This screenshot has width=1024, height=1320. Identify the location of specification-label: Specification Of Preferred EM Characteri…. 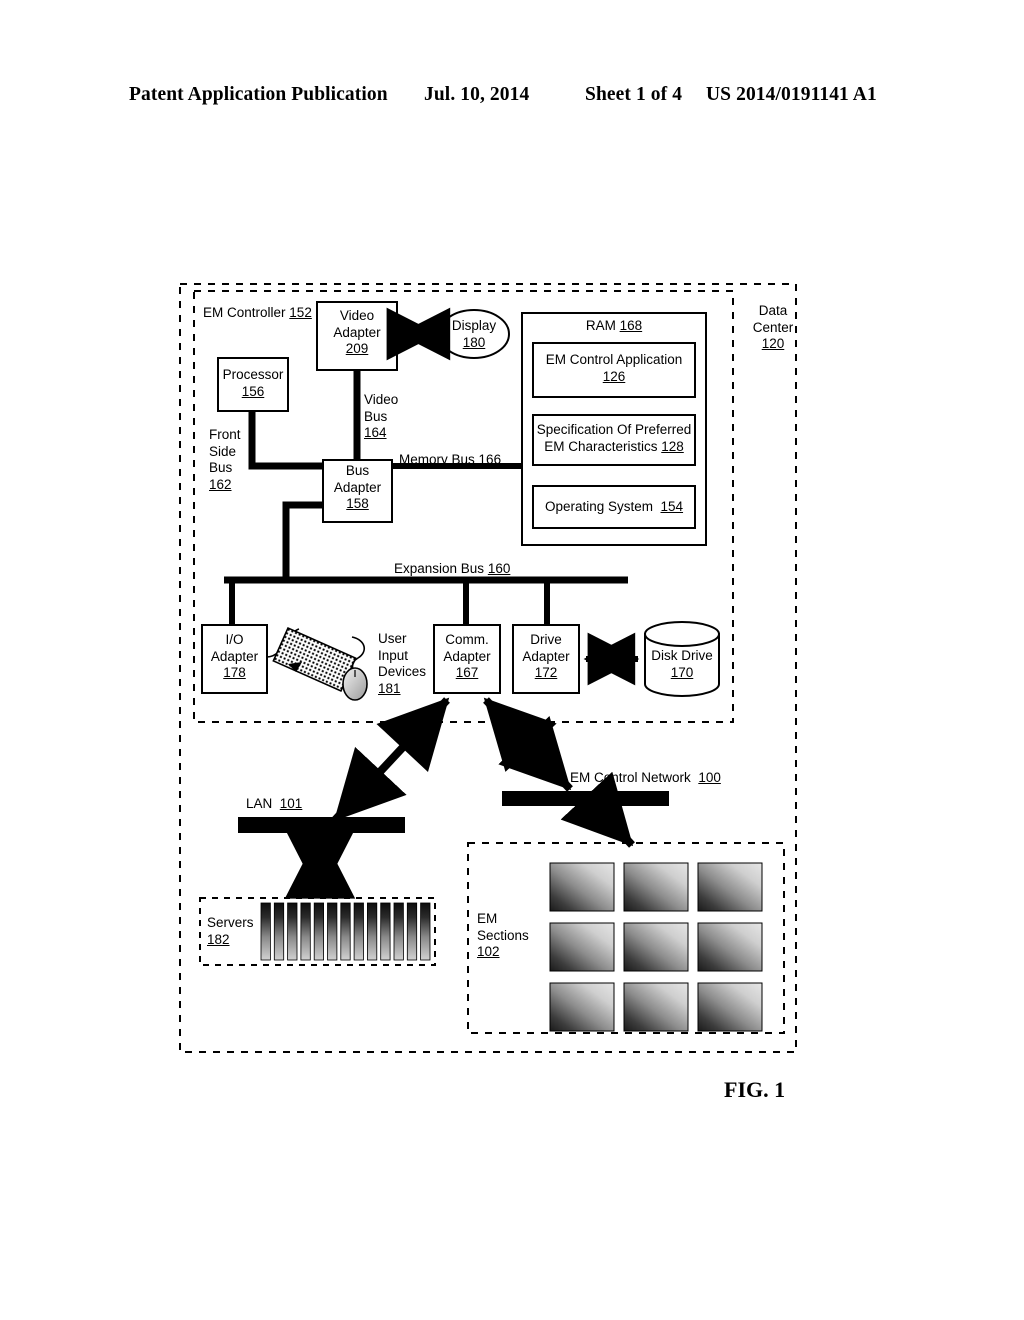
(614, 438).